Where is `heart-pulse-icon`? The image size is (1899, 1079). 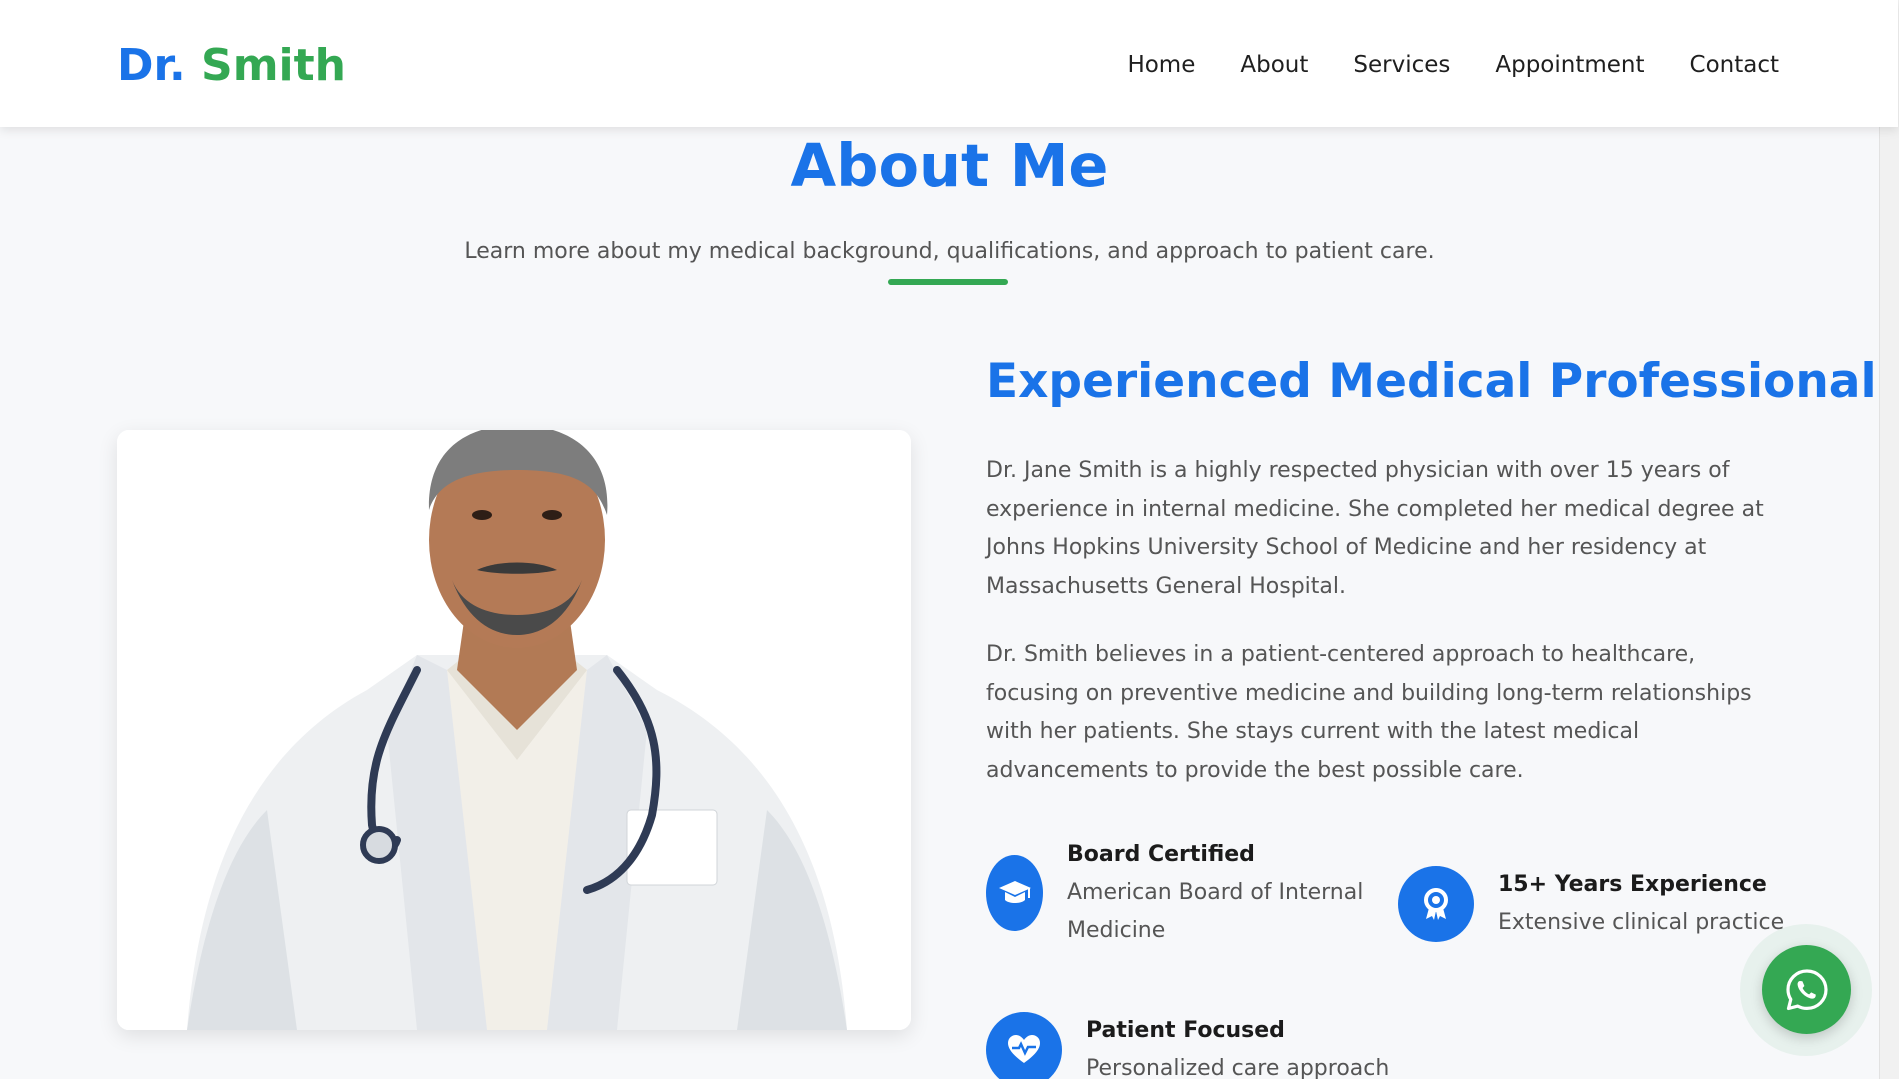
heart-pulse-icon is located at coordinates (1024, 1045).